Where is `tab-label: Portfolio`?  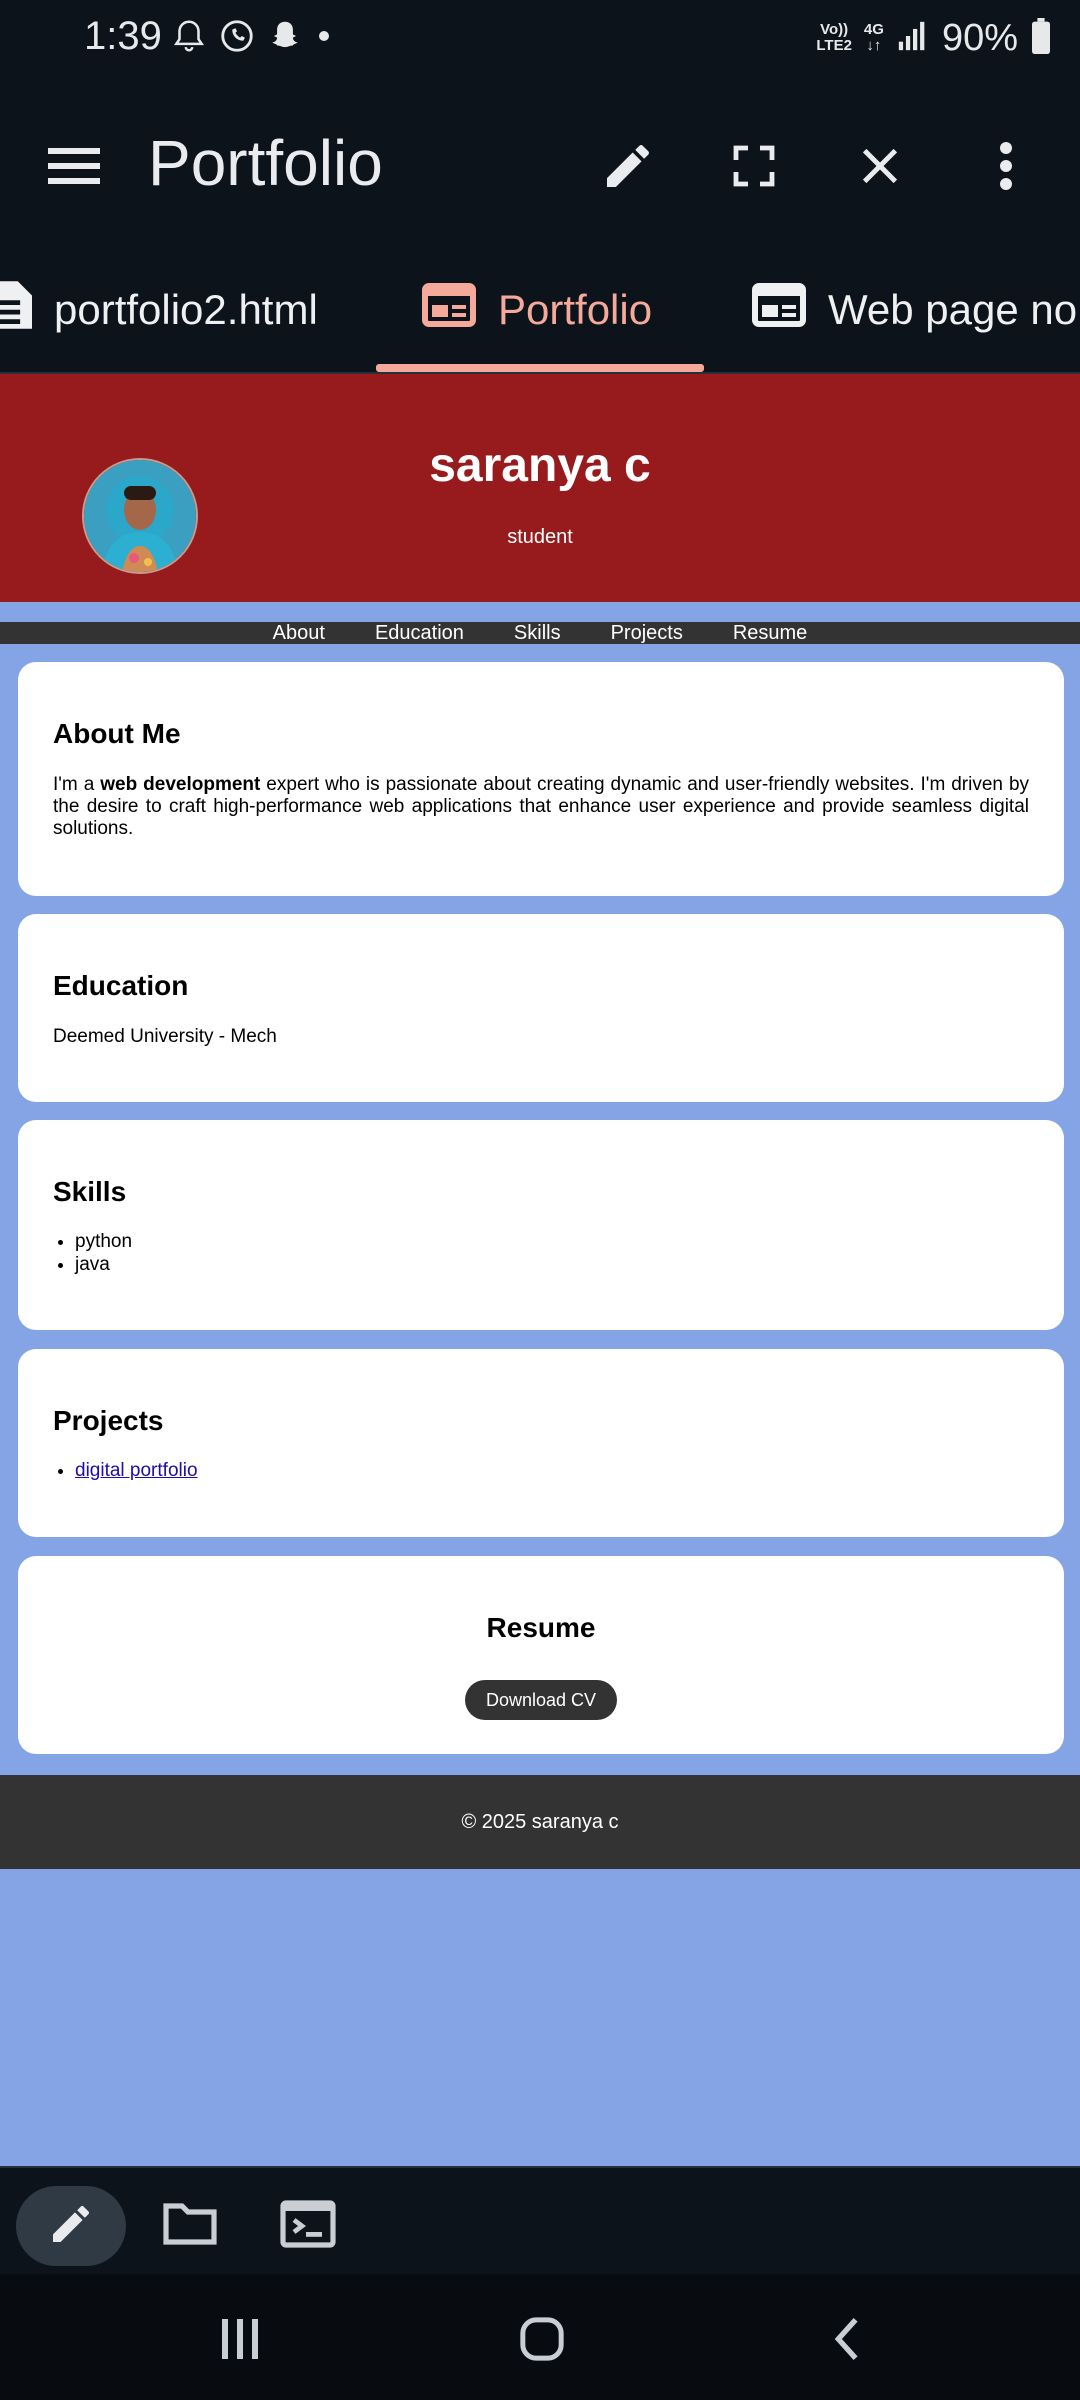
tab-label: Portfolio is located at coordinates (575, 309).